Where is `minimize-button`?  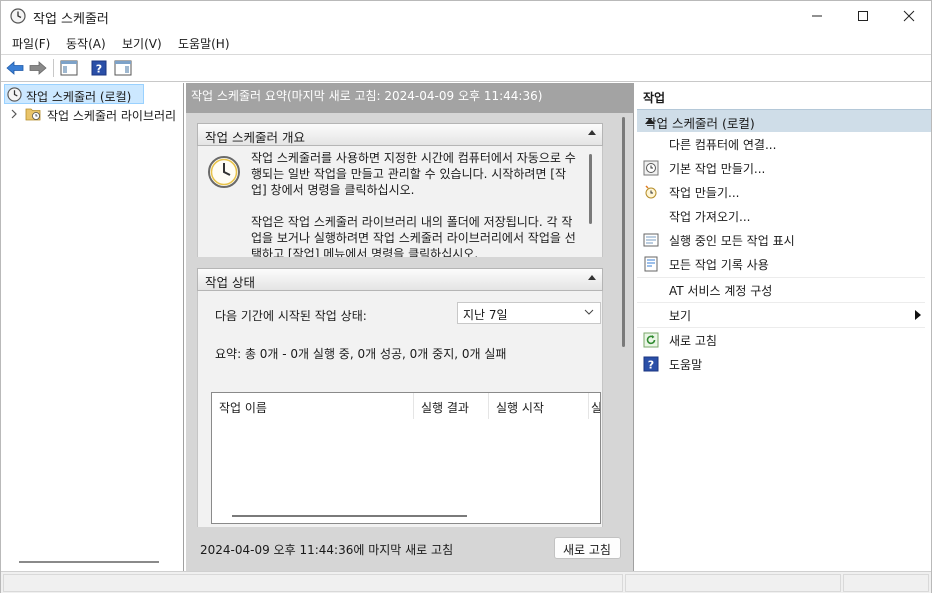 minimize-button is located at coordinates (817, 16).